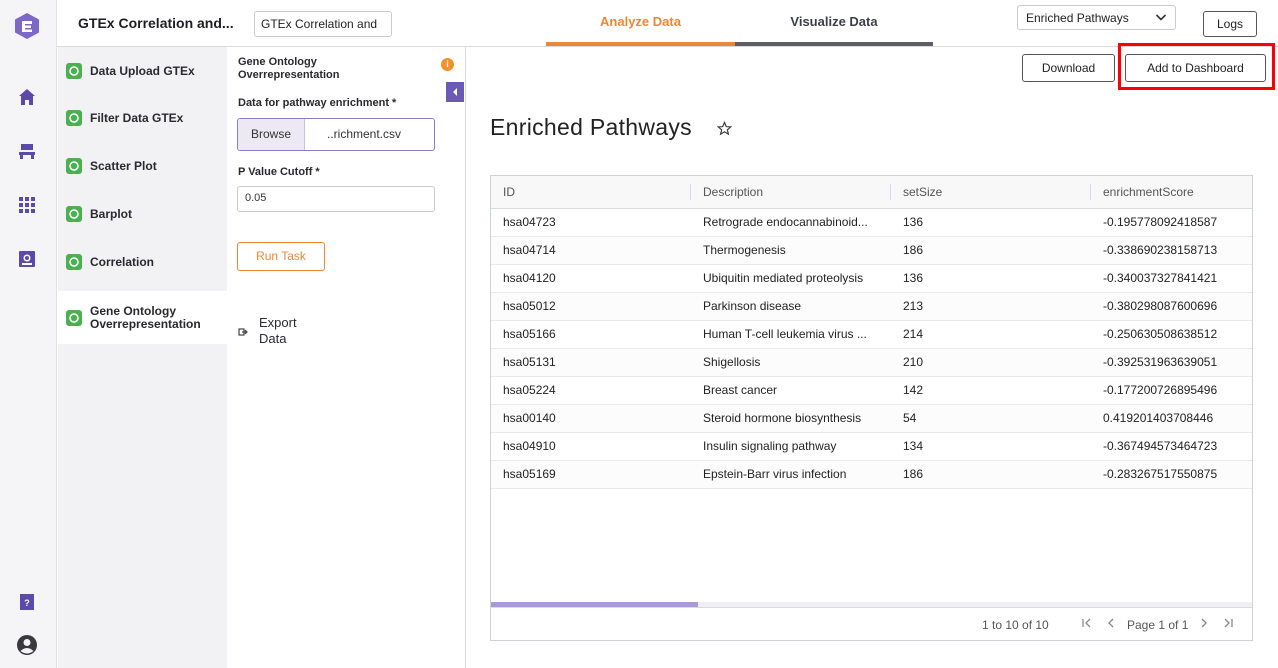  I want to click on pvalue-input: 0.05, so click(336, 199).